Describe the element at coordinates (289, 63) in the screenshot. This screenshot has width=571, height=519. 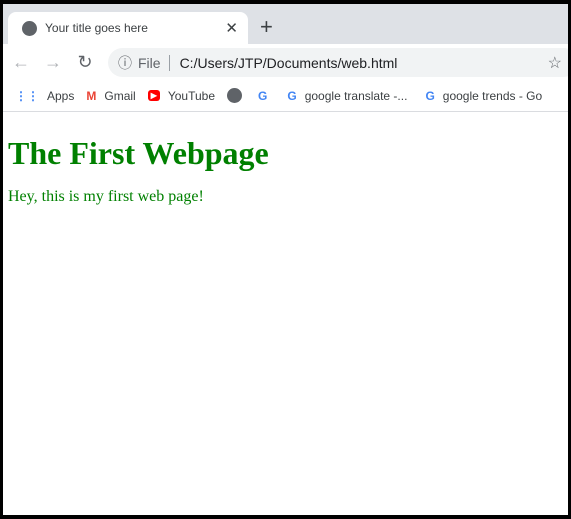
I see `url-text: C:/Users/JTP/Documents/web.html` at that location.